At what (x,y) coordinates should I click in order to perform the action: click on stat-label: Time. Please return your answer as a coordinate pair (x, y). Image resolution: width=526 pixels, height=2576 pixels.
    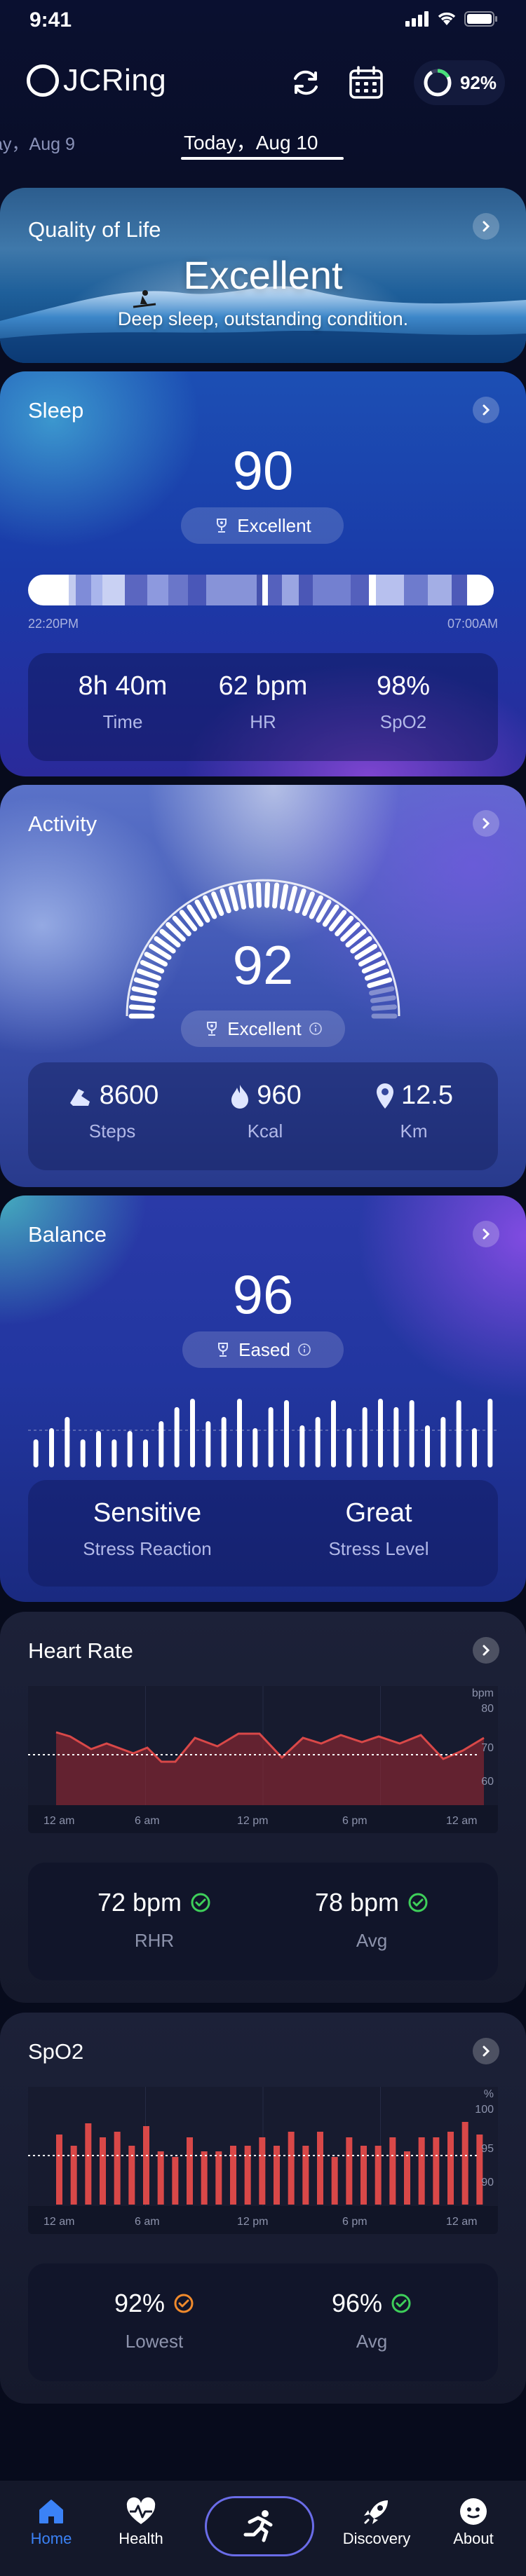
    Looking at the image, I should click on (123, 721).